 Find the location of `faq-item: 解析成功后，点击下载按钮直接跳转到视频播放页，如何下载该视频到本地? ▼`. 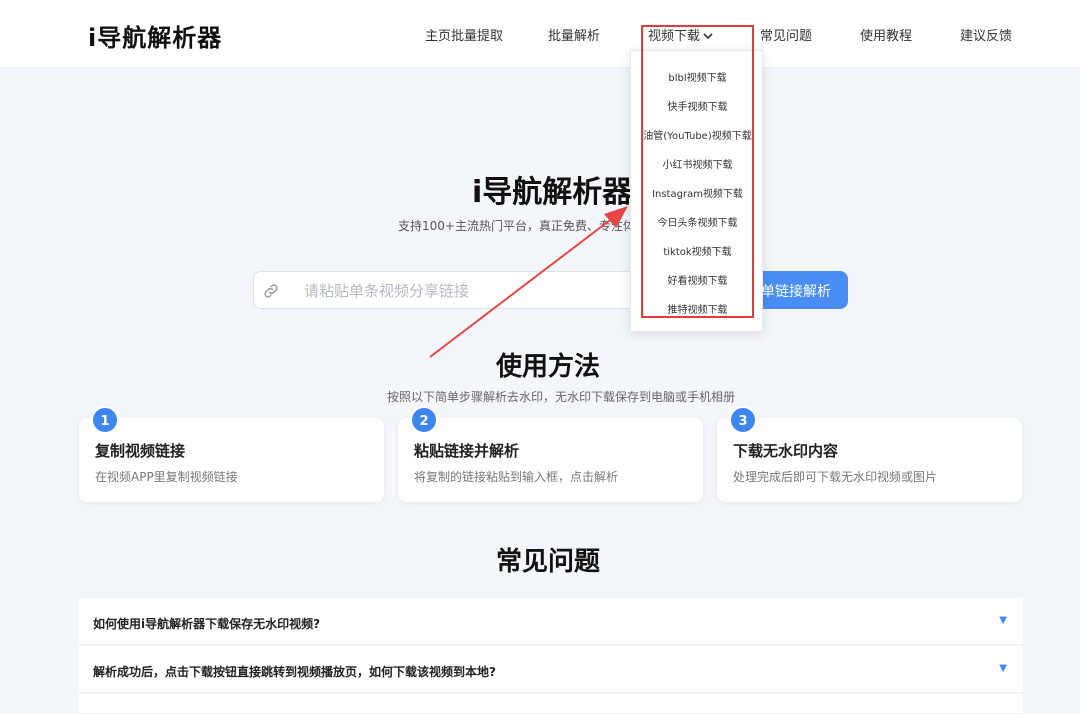

faq-item: 解析成功后，点击下载按钮直接跳转到视频播放页，如何下载该视频到本地? ▼ is located at coordinates (551, 669).